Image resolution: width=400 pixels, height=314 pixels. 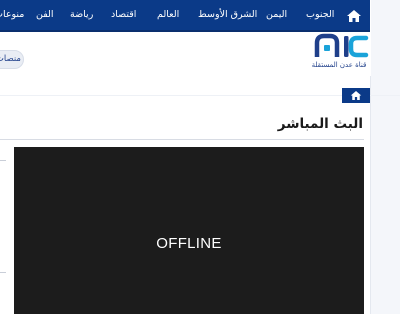 I want to click on channel-logo: قناة عدن المستقلة, so click(x=339, y=54).